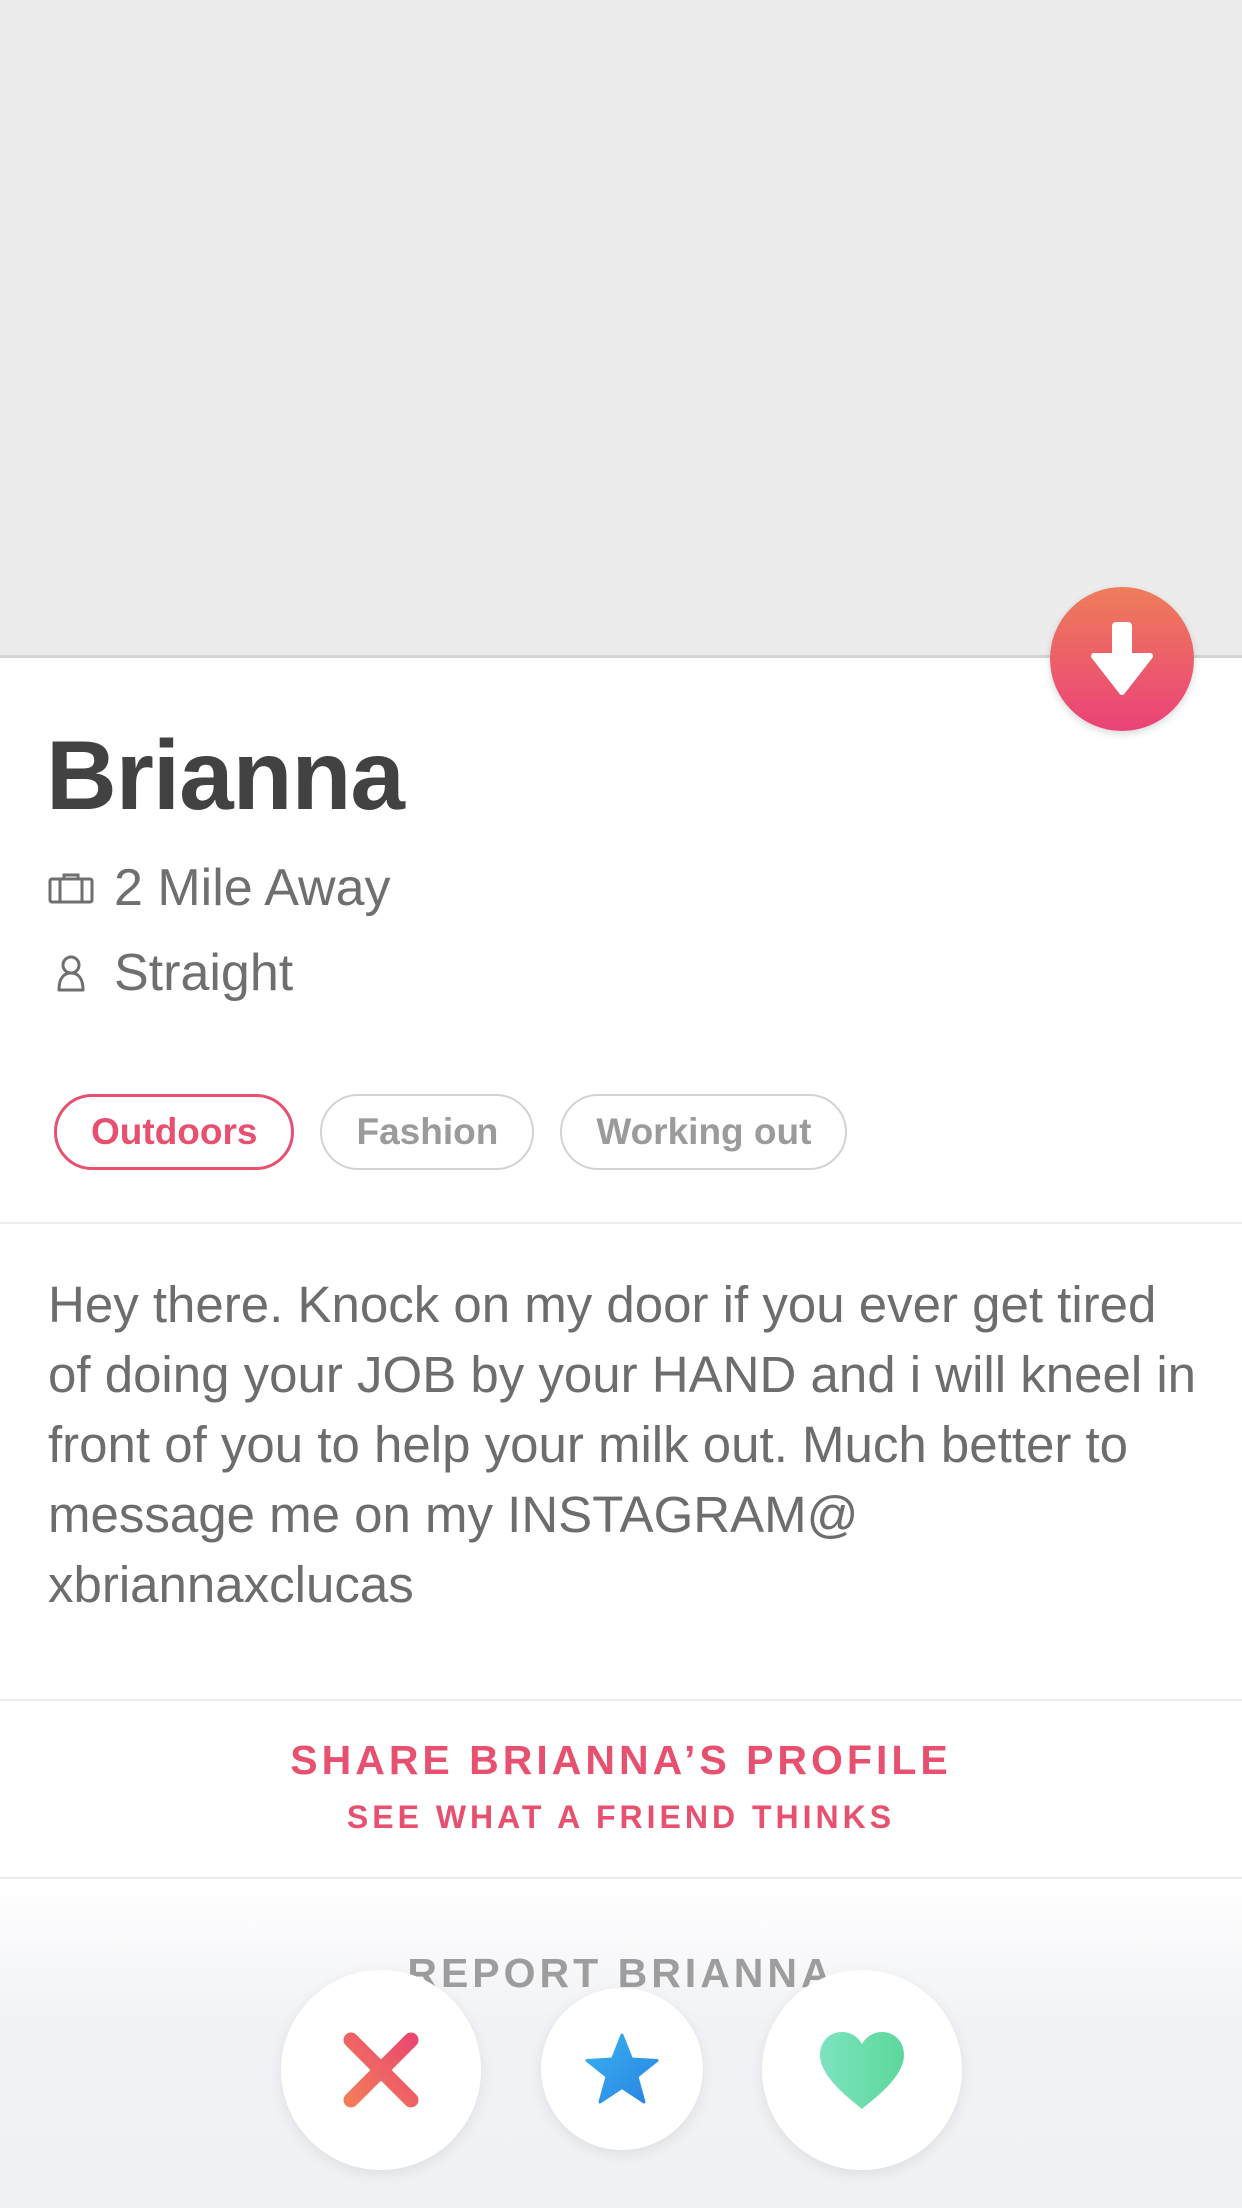 This screenshot has width=1242, height=2208. I want to click on orientation-row: Straight, so click(170, 973).